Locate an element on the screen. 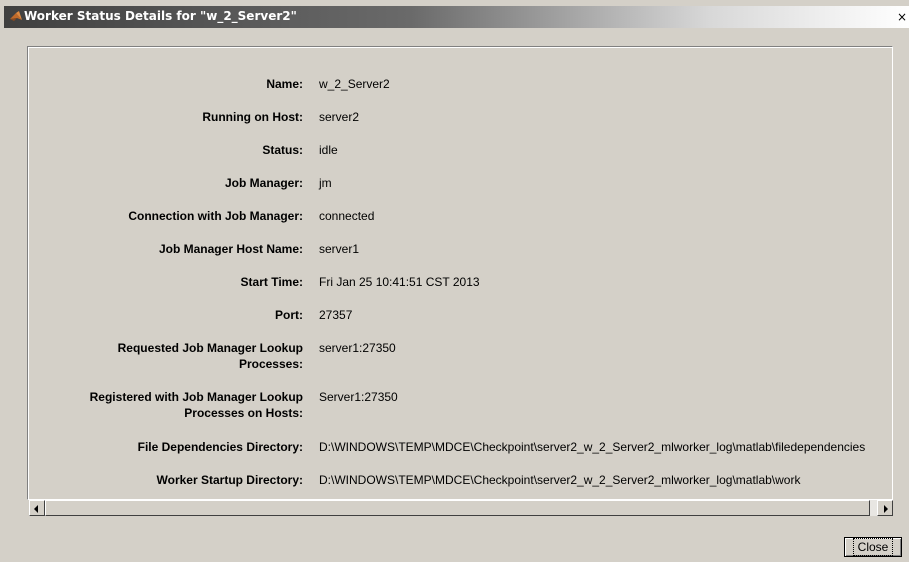 This screenshot has width=909, height=562. detail-label-line2: Processes on Hosts: is located at coordinates (243, 413).